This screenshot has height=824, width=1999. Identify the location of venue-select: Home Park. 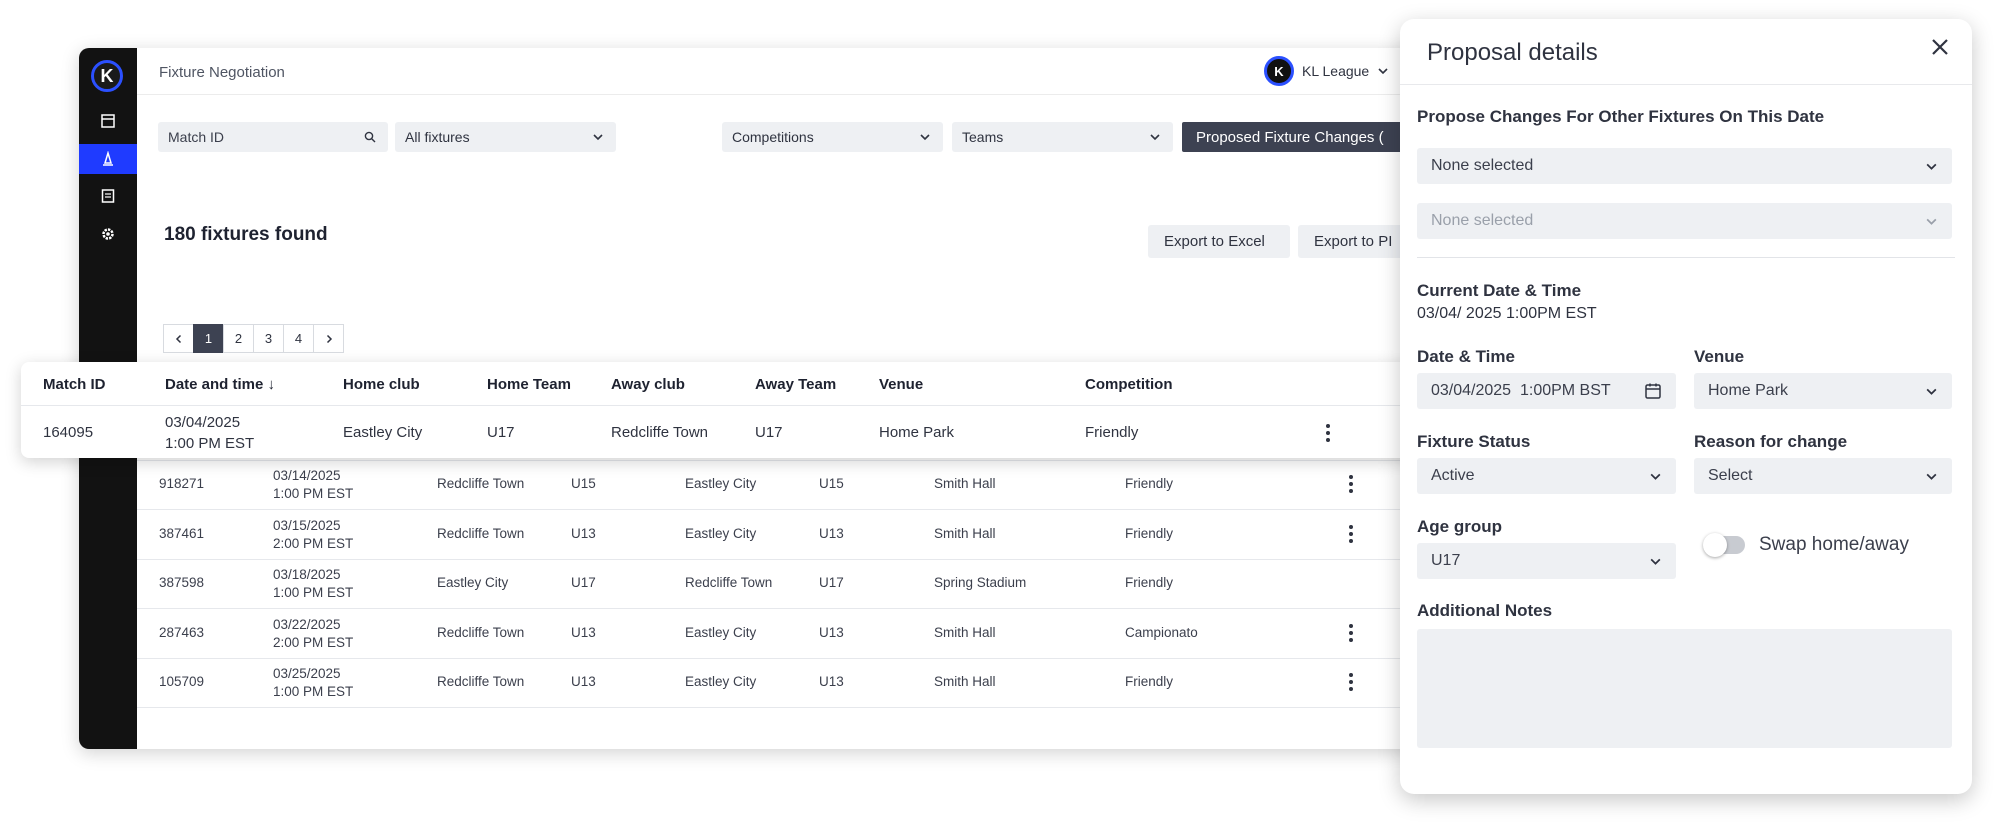
(1823, 391).